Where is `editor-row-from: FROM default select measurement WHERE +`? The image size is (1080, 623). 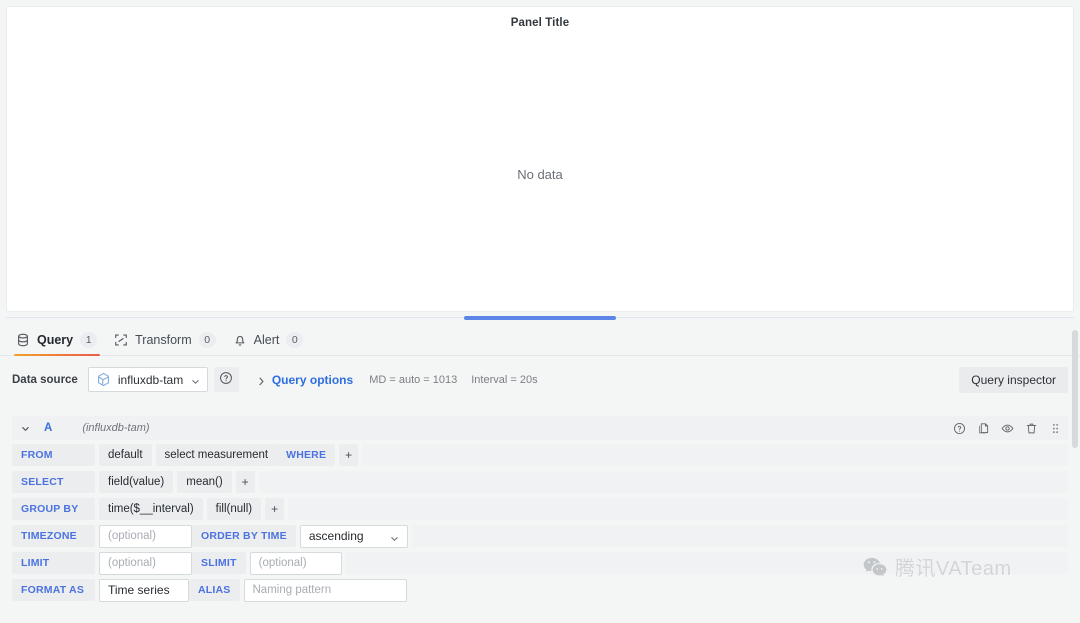 editor-row-from: FROM default select measurement WHERE + is located at coordinates (540, 455).